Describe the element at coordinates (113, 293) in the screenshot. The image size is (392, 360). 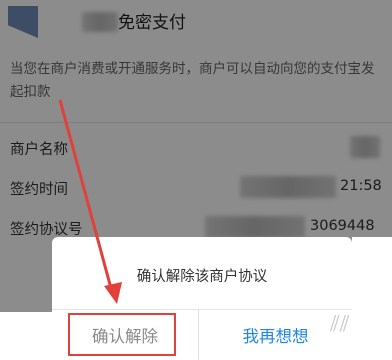
I see `annotation-arrow-head` at that location.